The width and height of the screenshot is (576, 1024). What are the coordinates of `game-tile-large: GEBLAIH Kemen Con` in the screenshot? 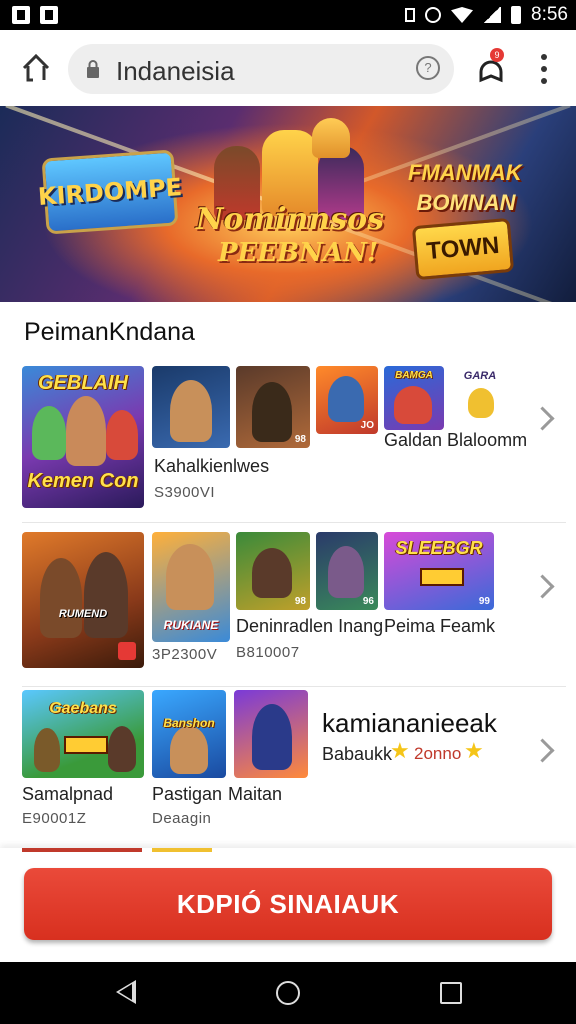 It's located at (83, 437).